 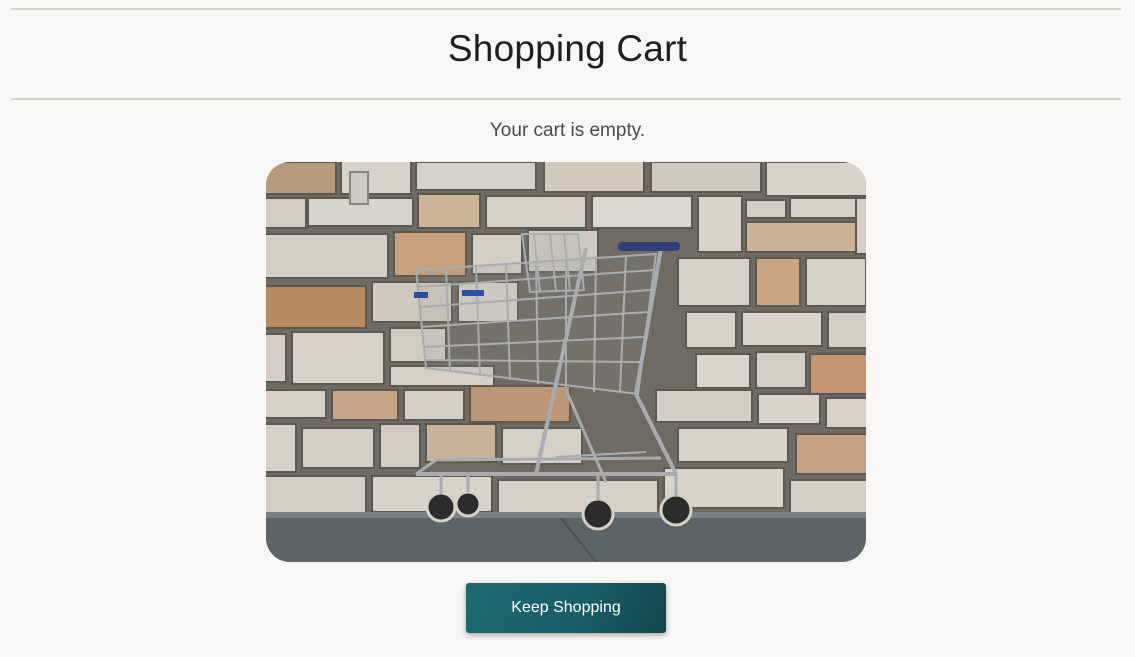 What do you see at coordinates (566, 9) in the screenshot?
I see `top-divider` at bounding box center [566, 9].